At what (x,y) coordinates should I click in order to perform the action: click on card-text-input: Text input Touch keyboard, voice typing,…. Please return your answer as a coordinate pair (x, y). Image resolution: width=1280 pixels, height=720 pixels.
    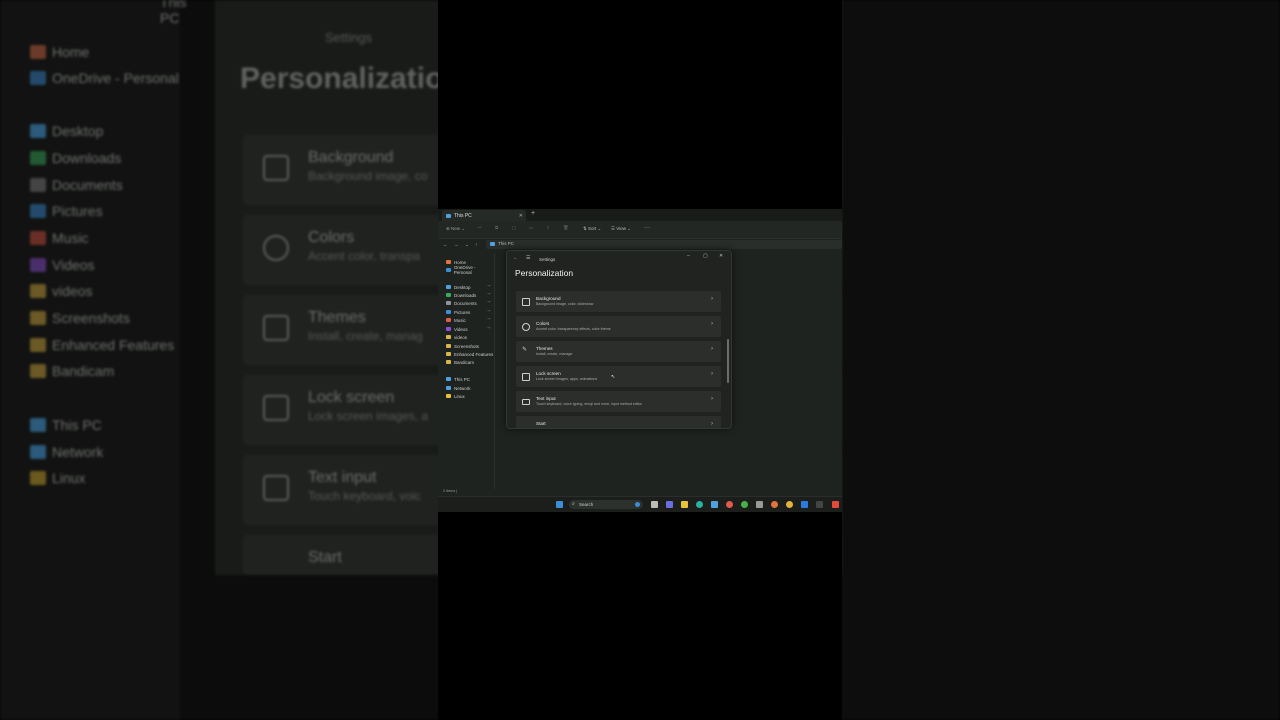
    Looking at the image, I should click on (618, 401).